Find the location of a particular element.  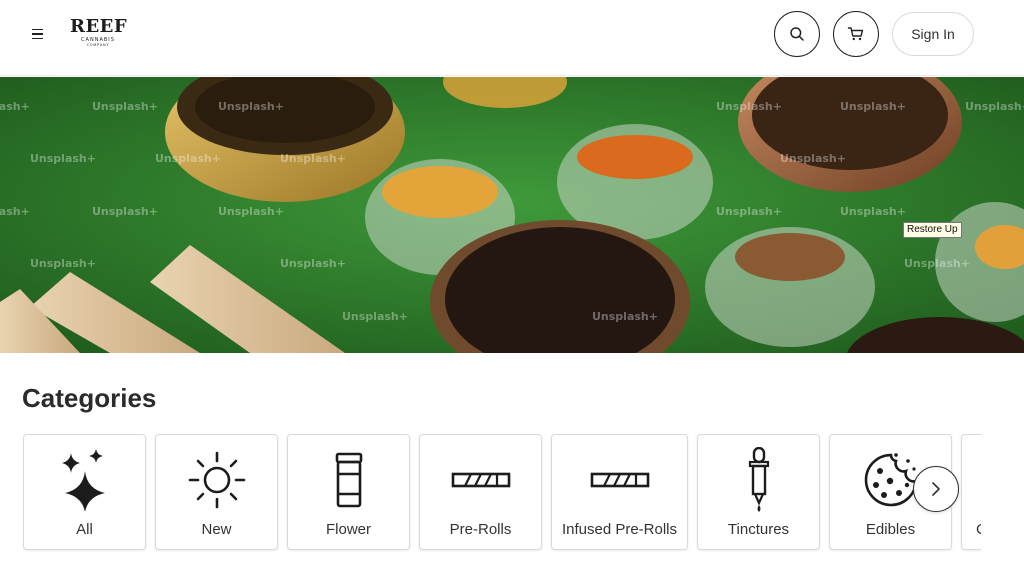

carousel-next-button is located at coordinates (936, 489).